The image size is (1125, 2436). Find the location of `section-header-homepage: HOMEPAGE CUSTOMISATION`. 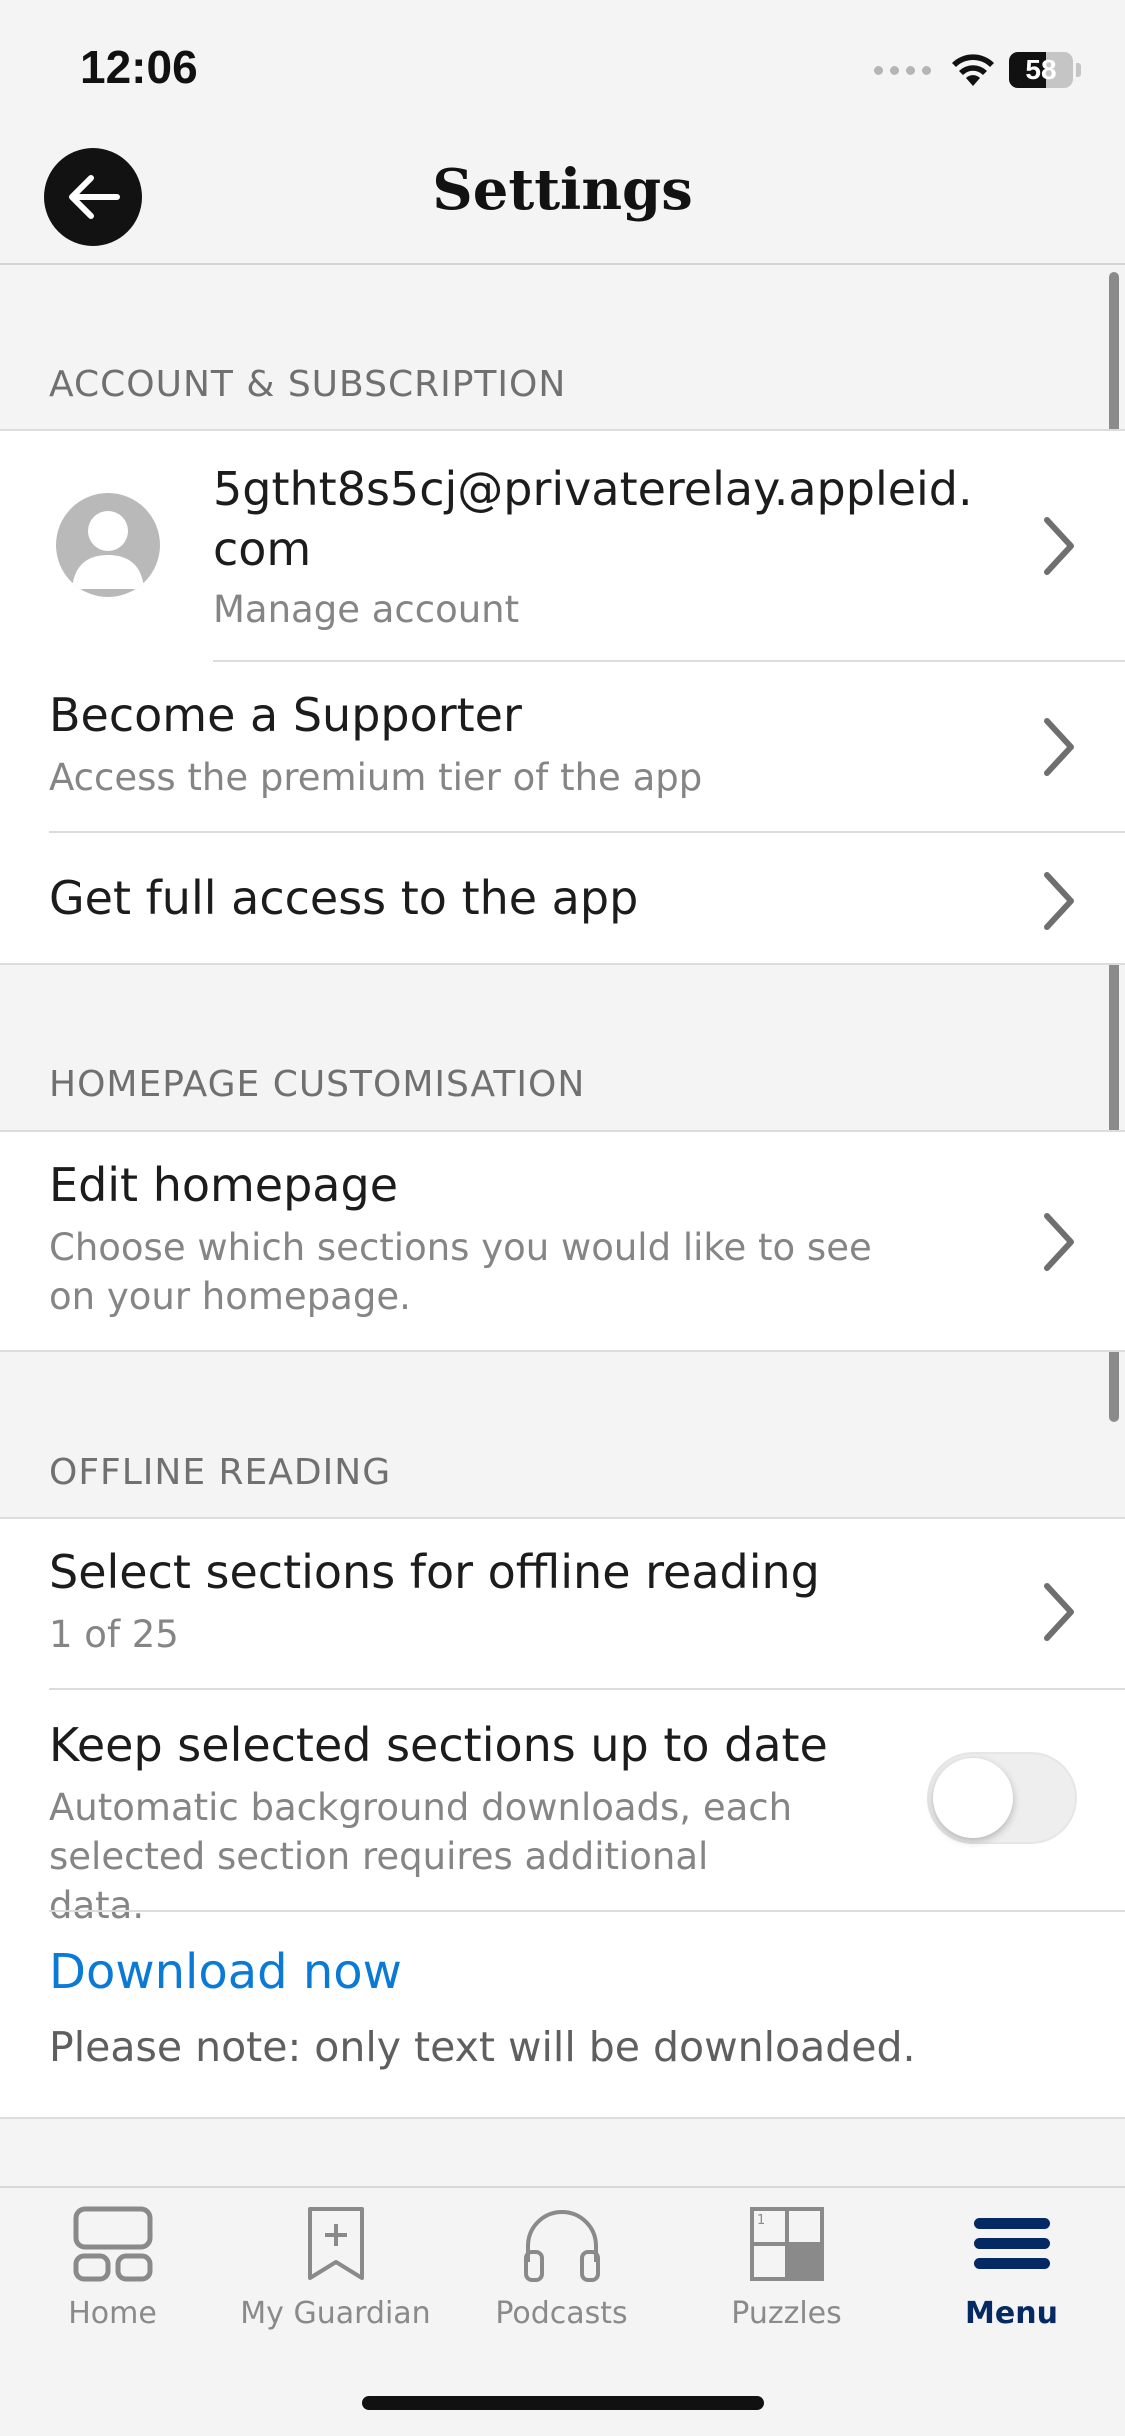

section-header-homepage: HOMEPAGE CUSTOMISATION is located at coordinates (317, 1084).